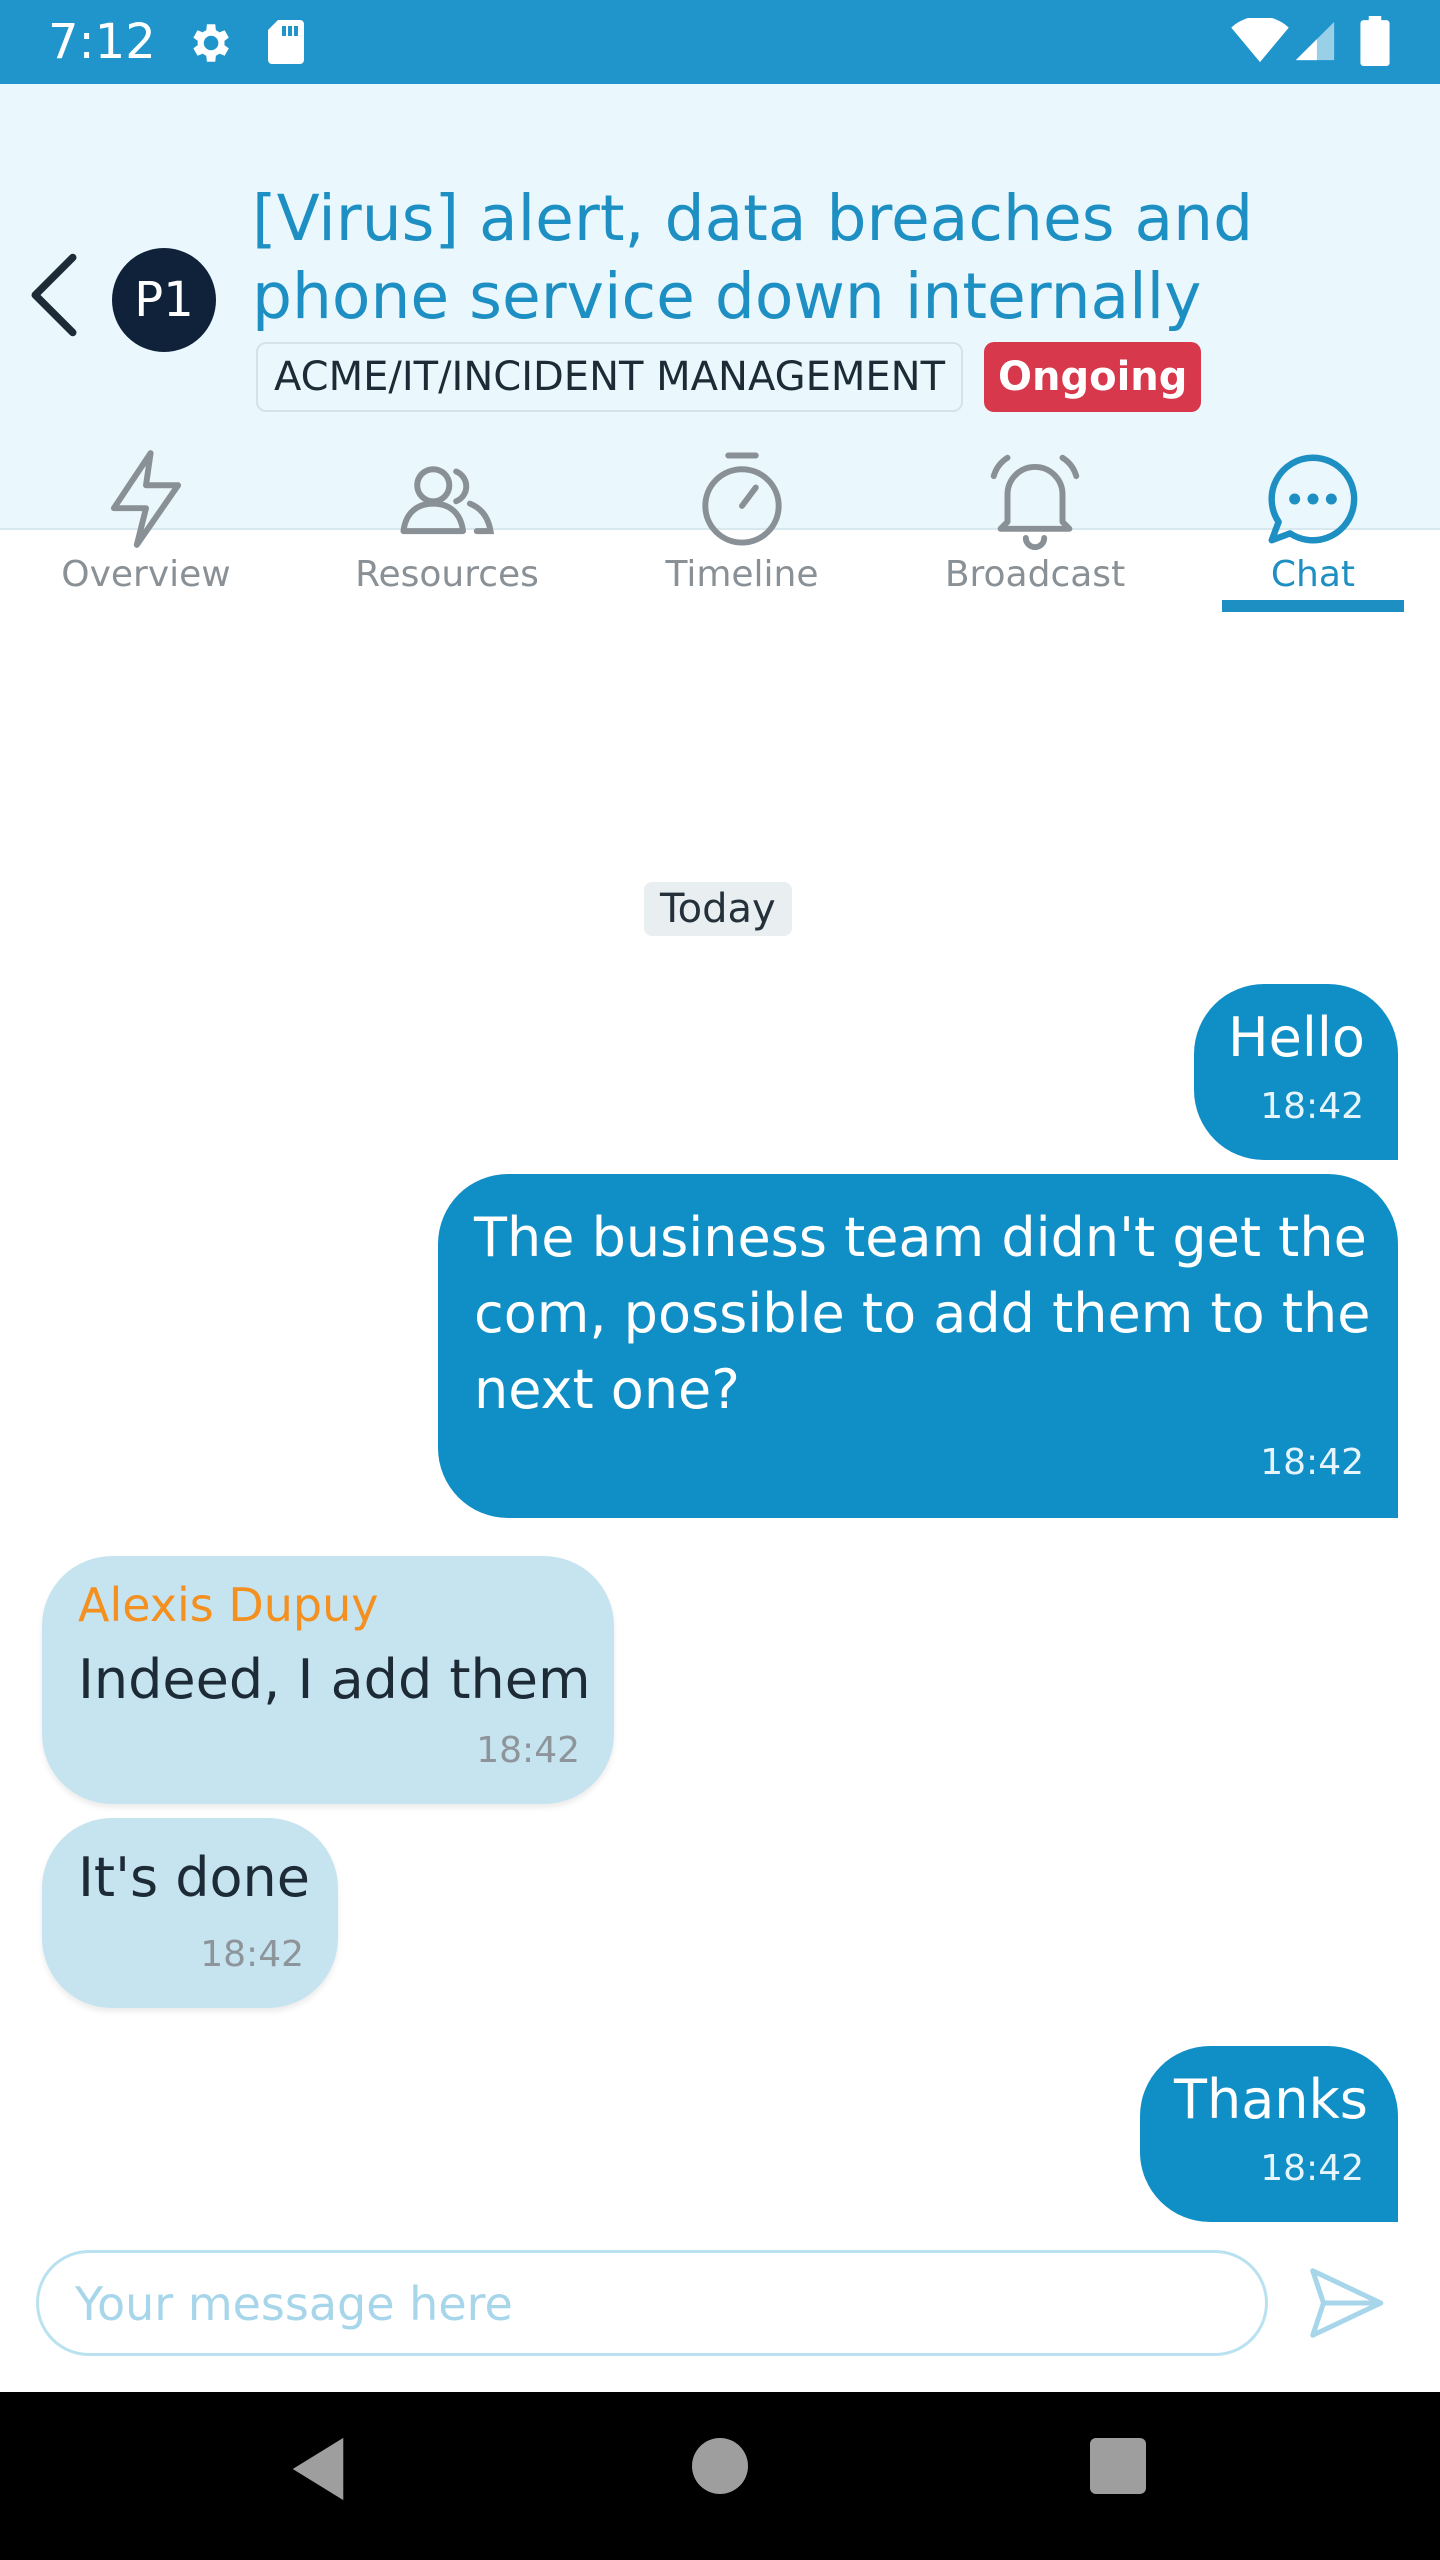  I want to click on message-text: Hello, so click(1296, 1037).